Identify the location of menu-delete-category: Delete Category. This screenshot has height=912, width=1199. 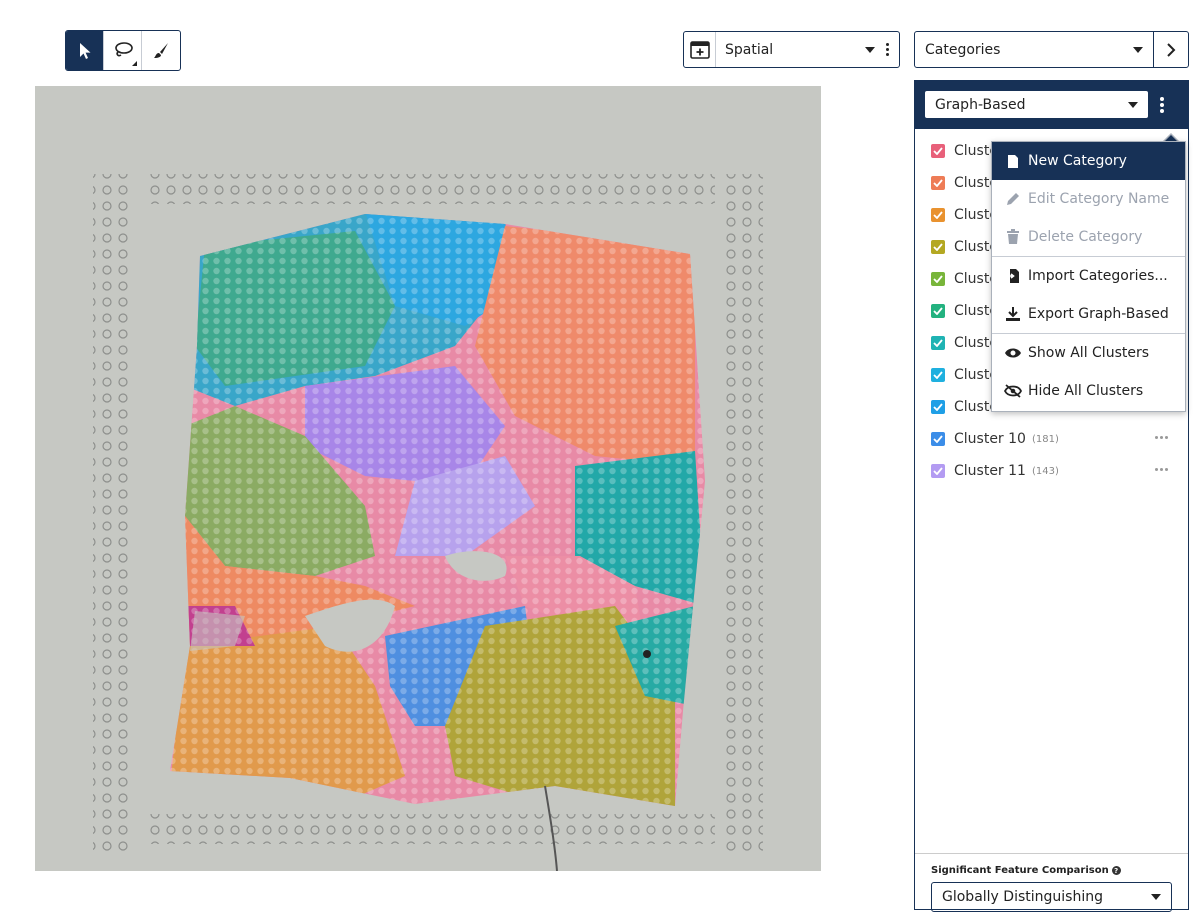
(1088, 237).